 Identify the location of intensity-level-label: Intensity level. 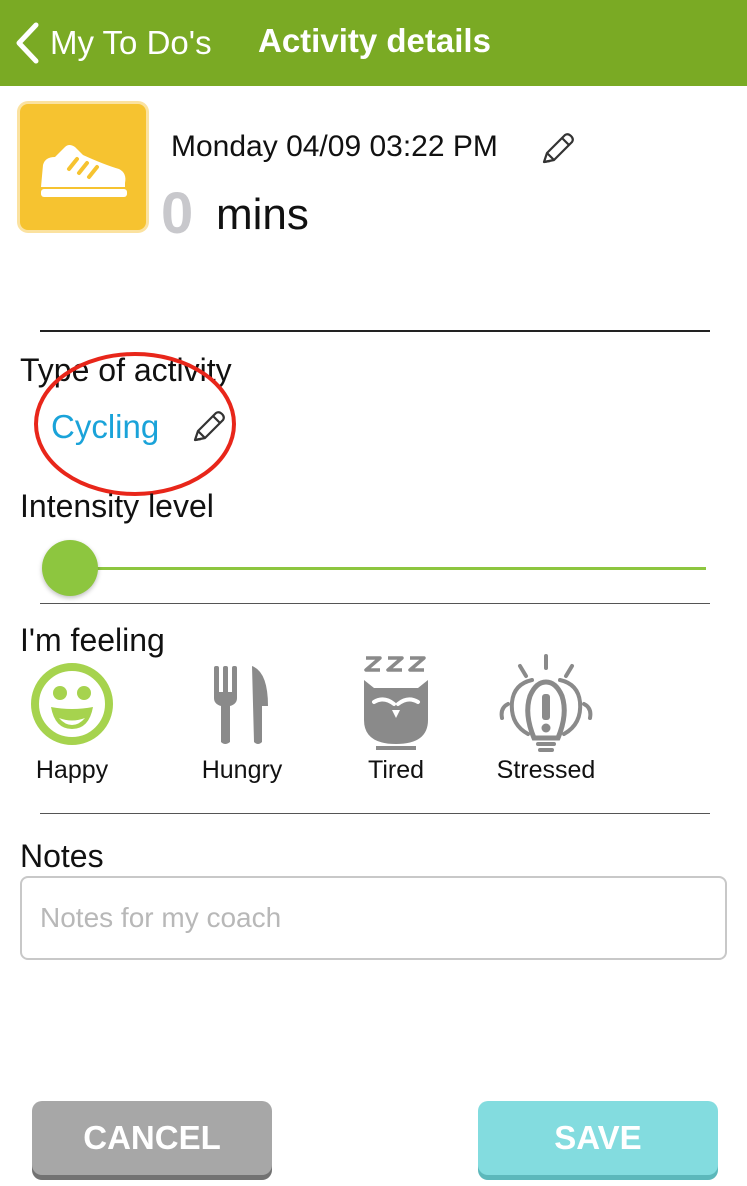
(117, 506).